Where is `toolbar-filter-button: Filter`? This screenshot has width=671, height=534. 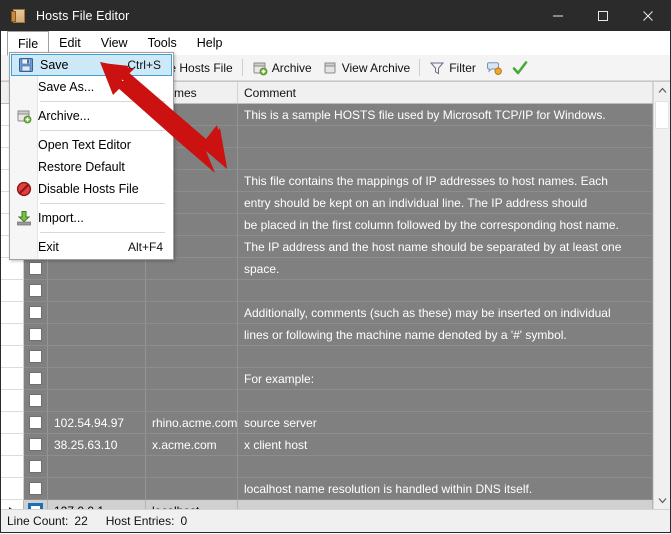 toolbar-filter-button: Filter is located at coordinates (452, 68).